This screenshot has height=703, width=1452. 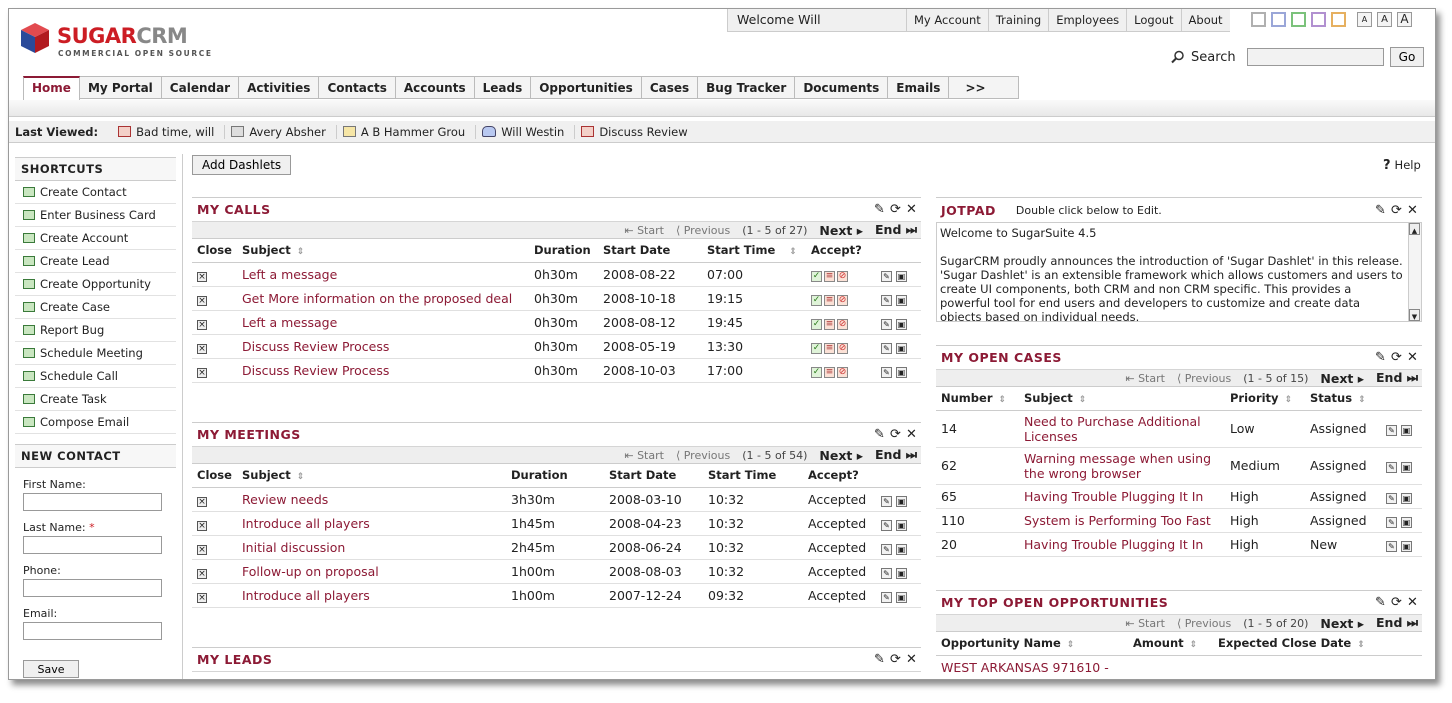 I want to click on jotpad-scrollbar: ▲ ▼, so click(x=1414, y=272).